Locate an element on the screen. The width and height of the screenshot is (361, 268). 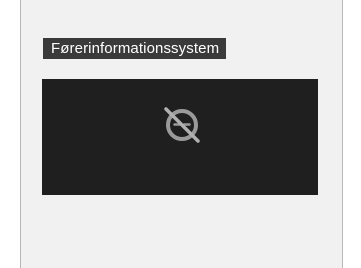
section-title-label: Førerinformationssystem is located at coordinates (135, 48).